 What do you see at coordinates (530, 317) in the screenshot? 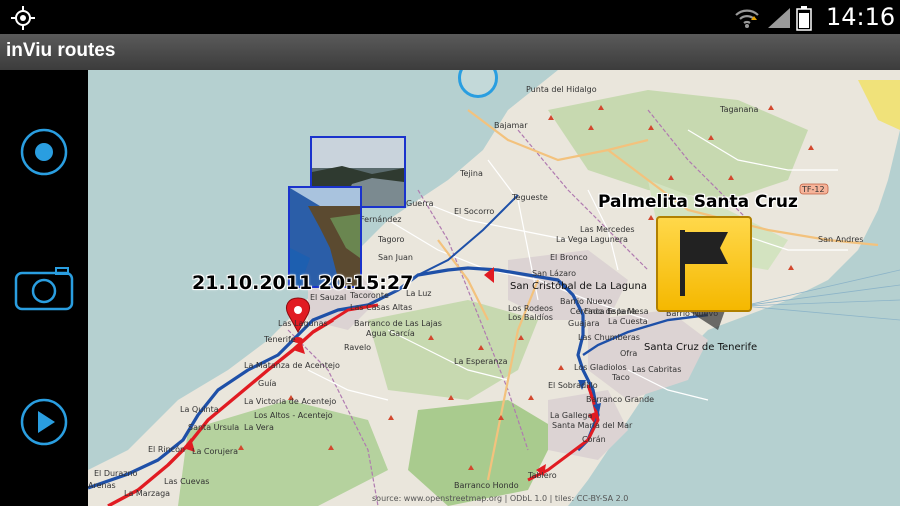
I see `label-los-baldios: Los Baldíos` at bounding box center [530, 317].